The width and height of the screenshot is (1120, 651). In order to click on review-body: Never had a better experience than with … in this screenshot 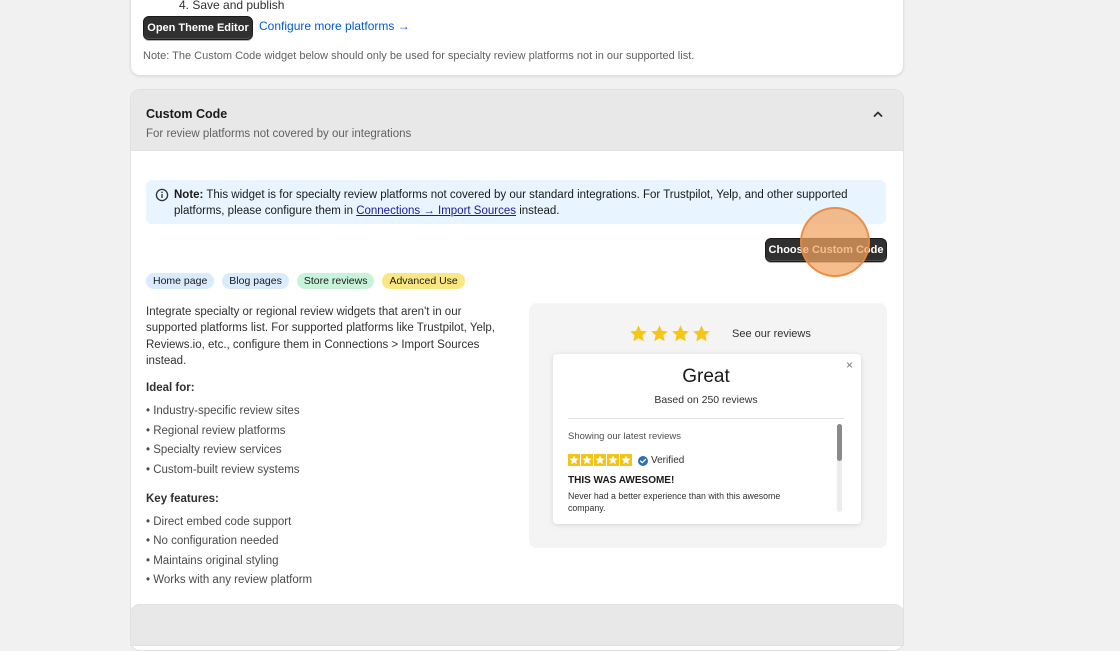, I will do `click(674, 502)`.